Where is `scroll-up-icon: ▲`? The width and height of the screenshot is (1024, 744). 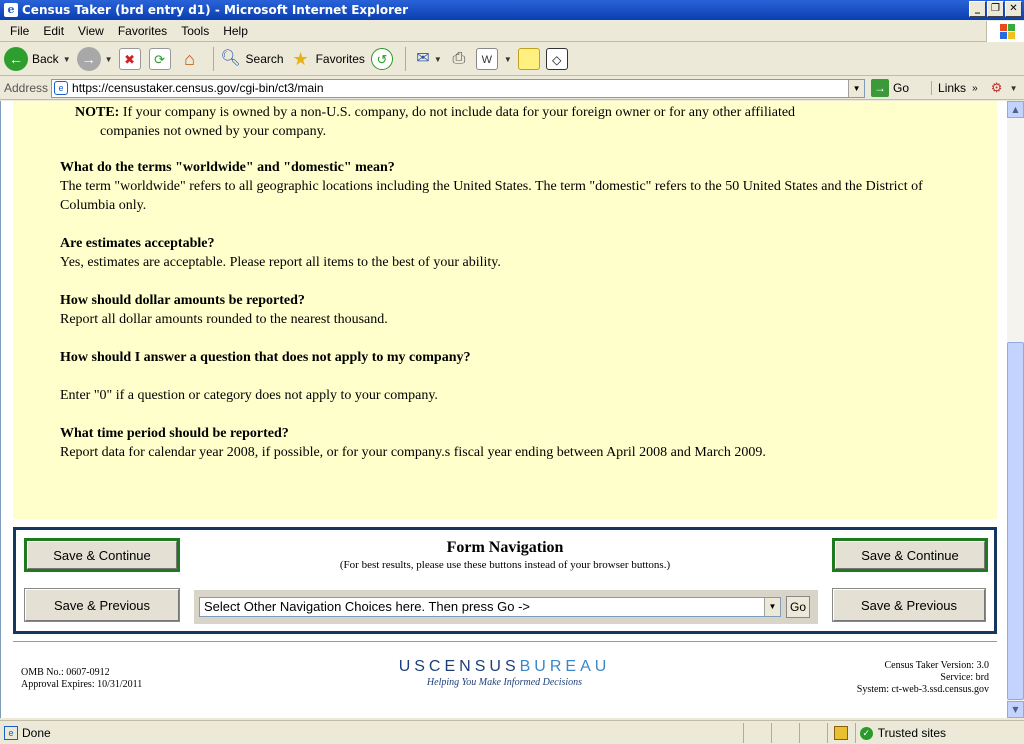
scroll-up-icon: ▲ is located at coordinates (1015, 109).